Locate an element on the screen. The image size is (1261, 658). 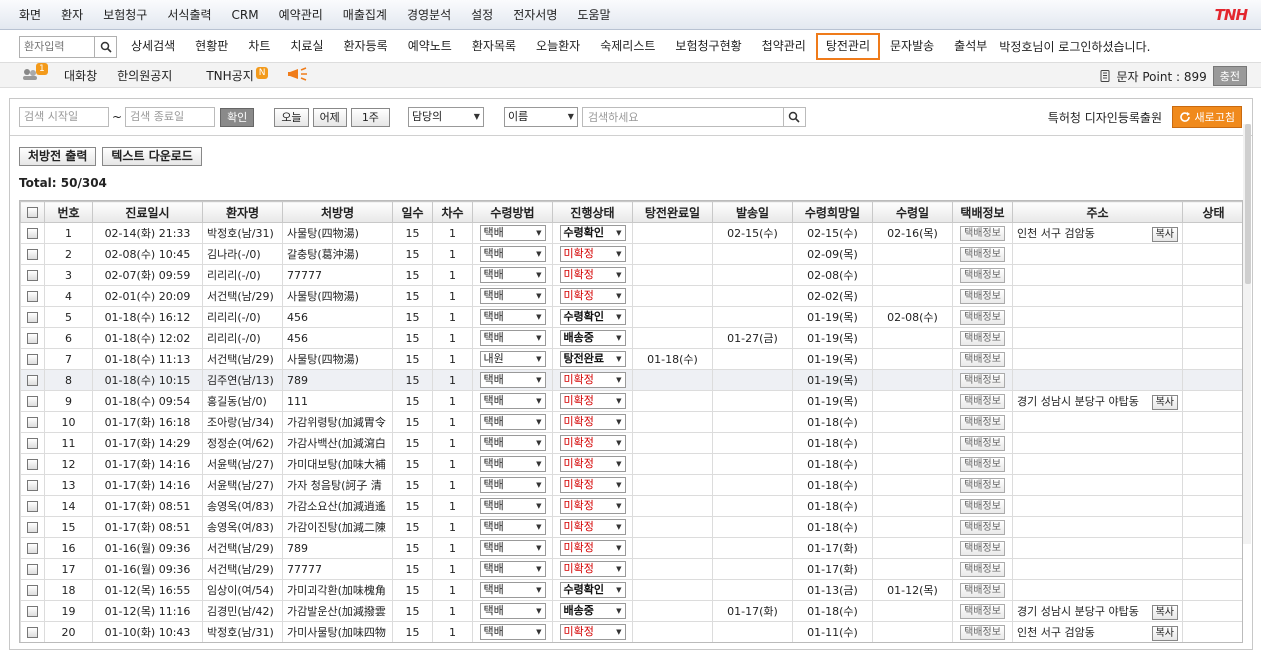
nav-item-8: 숙제리스트 is located at coordinates (627, 46).